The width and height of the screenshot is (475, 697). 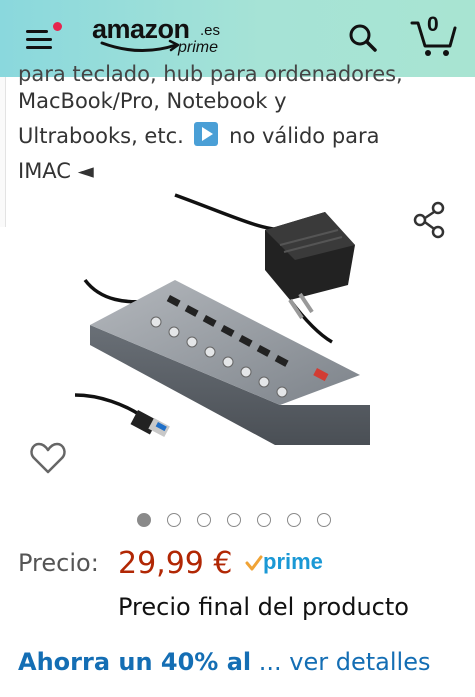 What do you see at coordinates (140, 46) in the screenshot?
I see `smile-arrow-icon` at bounding box center [140, 46].